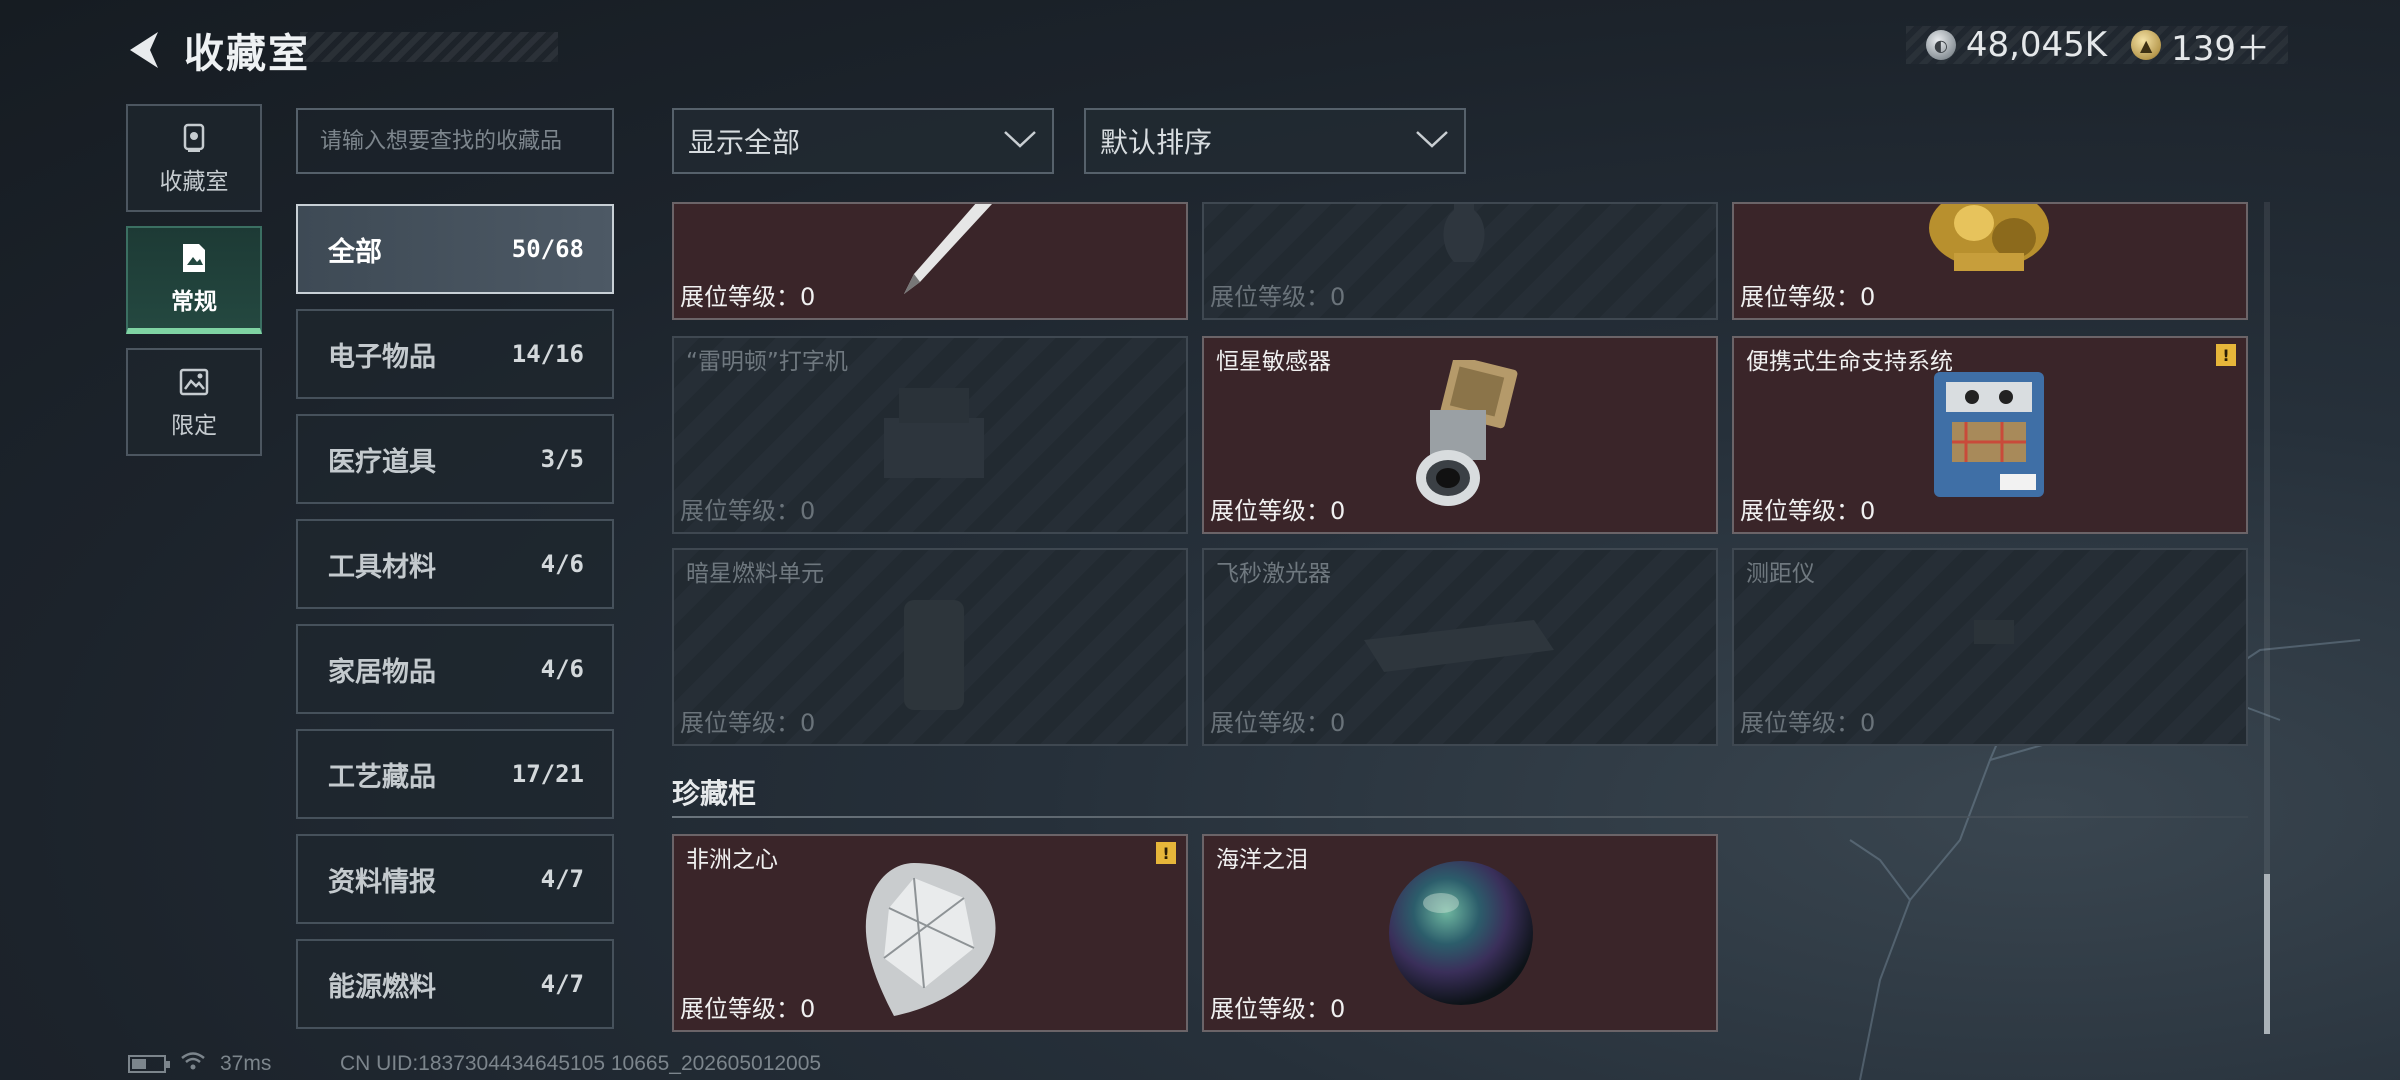 The width and height of the screenshot is (2400, 1080). I want to click on laser-icon, so click(1459, 646).